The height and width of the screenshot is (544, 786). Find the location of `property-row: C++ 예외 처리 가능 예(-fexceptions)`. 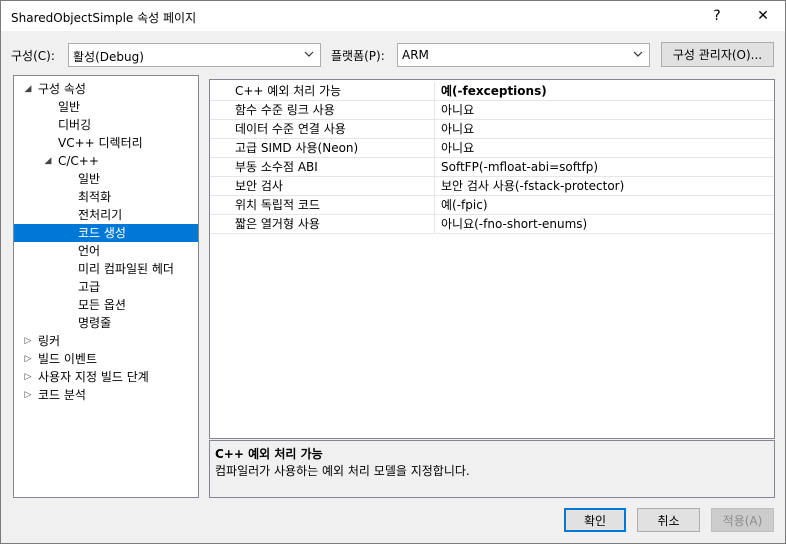

property-row: C++ 예외 처리 가능 예(-fexceptions) is located at coordinates (492, 91).